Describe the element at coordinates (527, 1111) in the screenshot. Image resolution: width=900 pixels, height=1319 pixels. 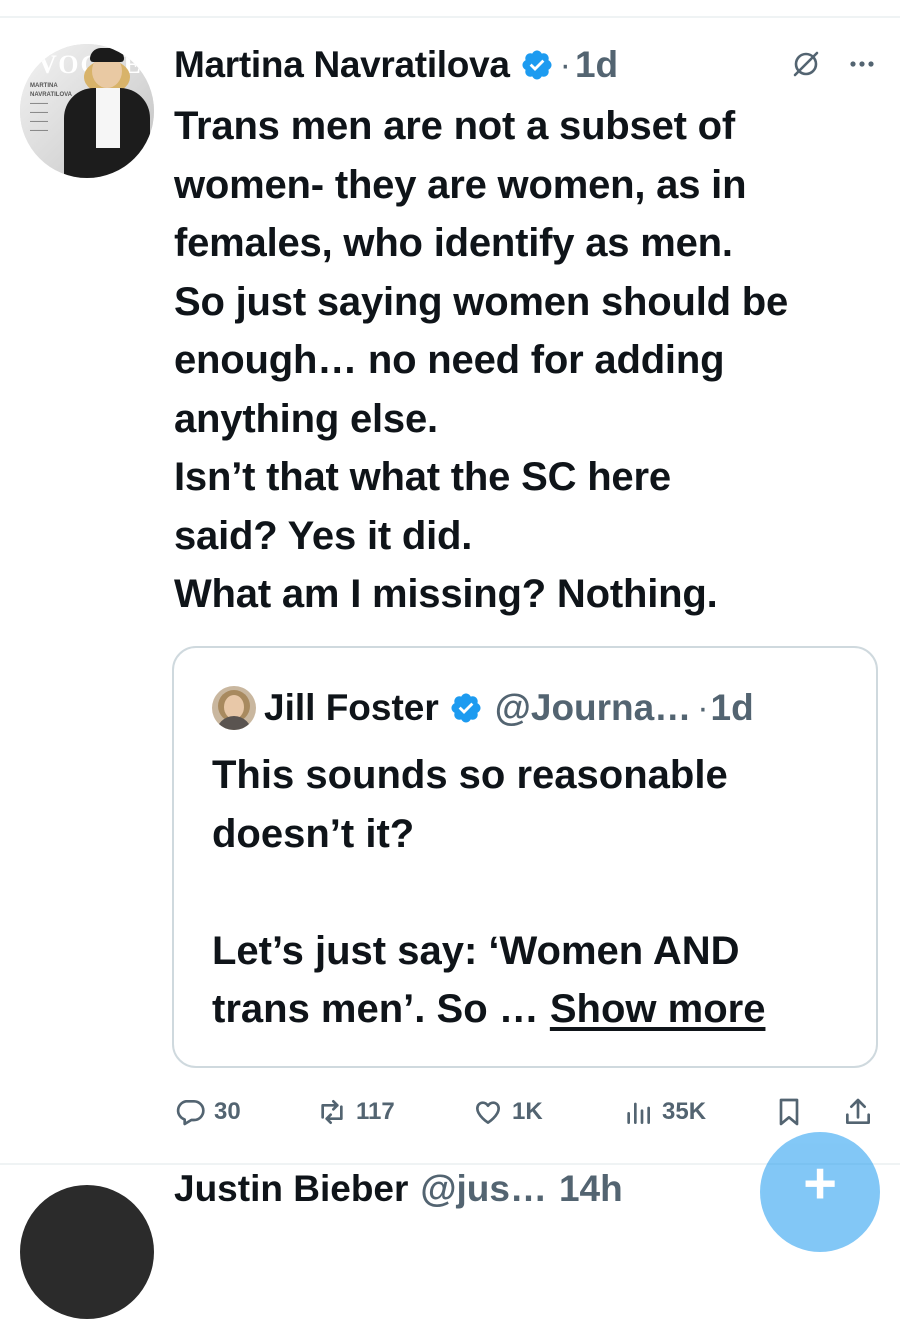
I see `like-count: 1K` at that location.